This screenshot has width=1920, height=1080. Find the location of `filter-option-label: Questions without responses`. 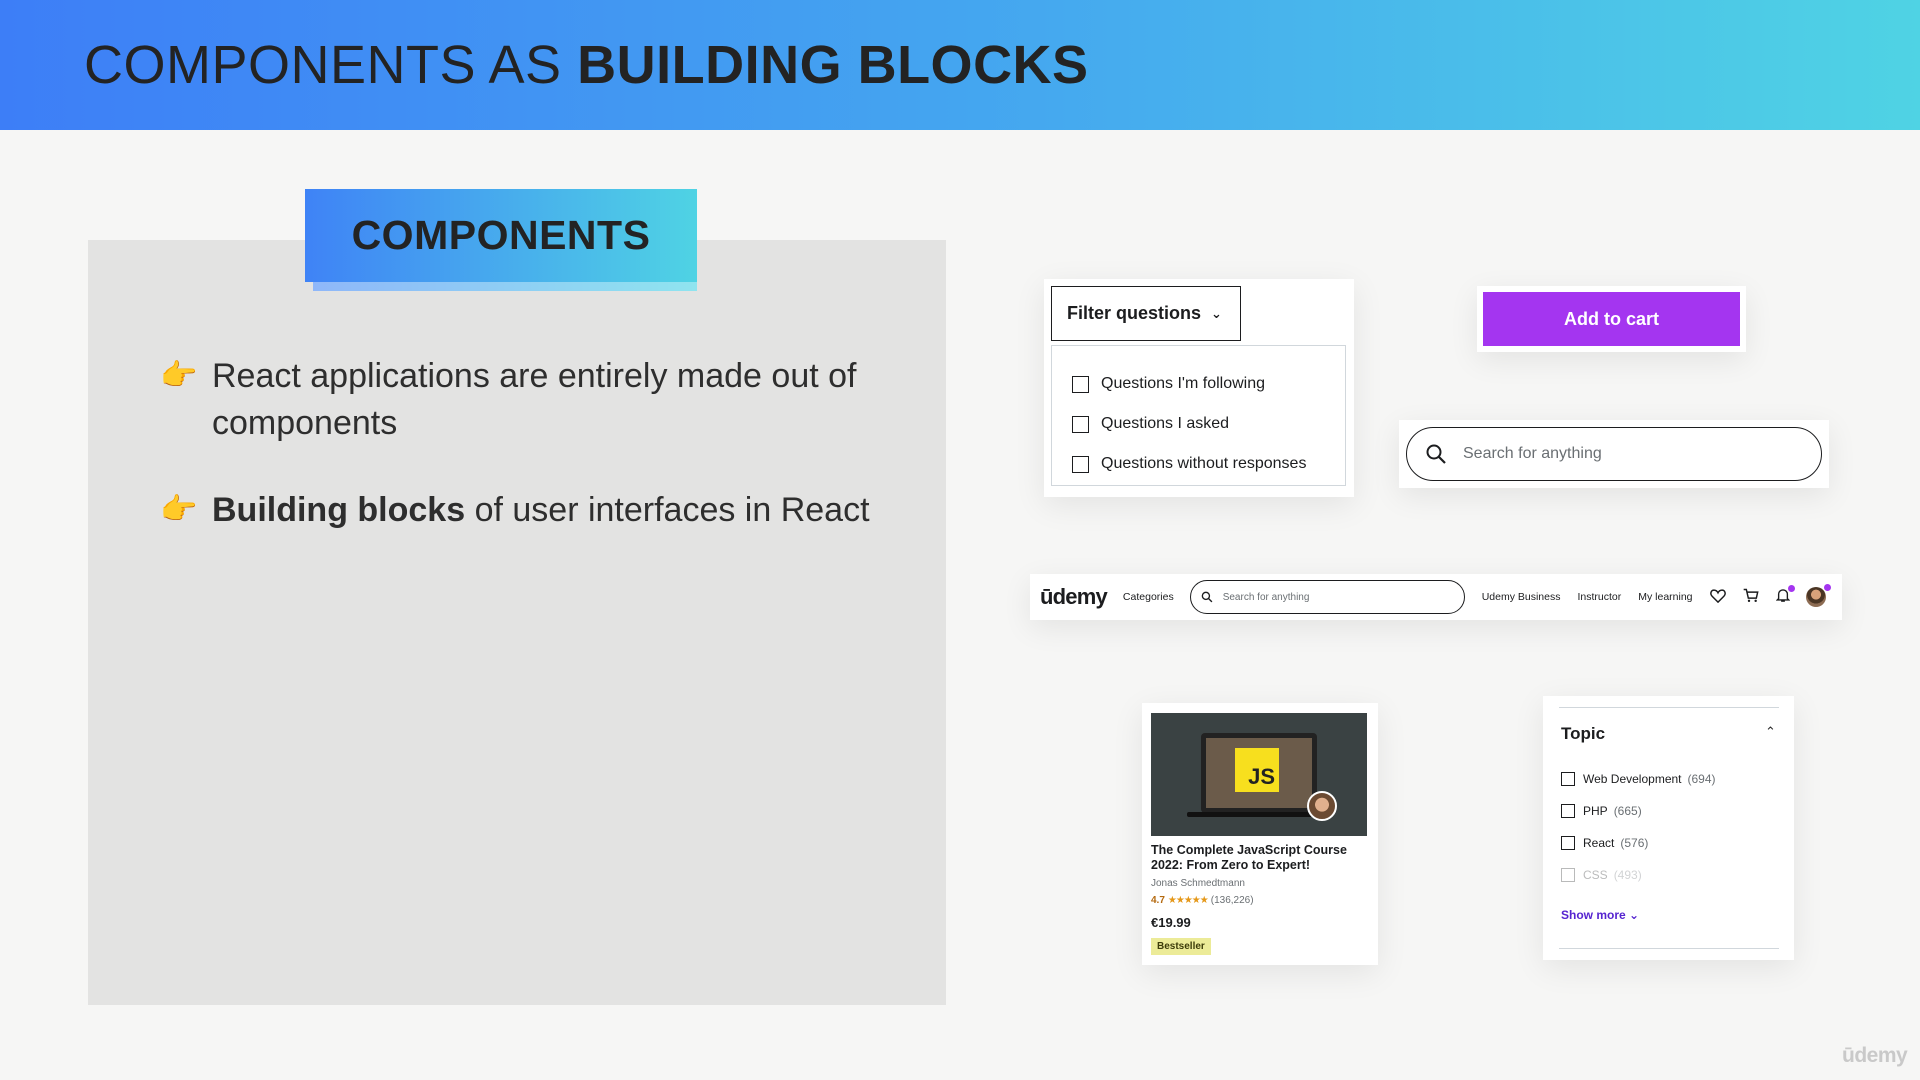

filter-option-label: Questions without responses is located at coordinates (1204, 463).